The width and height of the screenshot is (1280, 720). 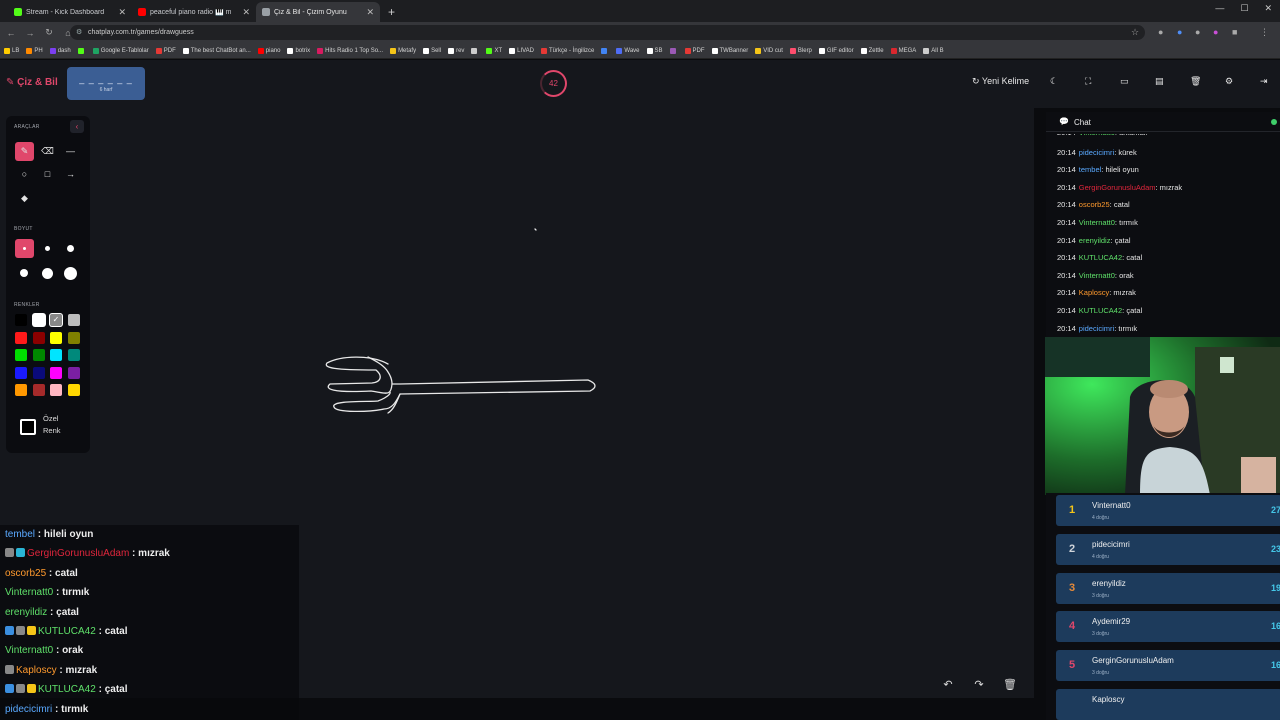 I want to click on trash-icon: 🗑, so click(x=1195, y=81).